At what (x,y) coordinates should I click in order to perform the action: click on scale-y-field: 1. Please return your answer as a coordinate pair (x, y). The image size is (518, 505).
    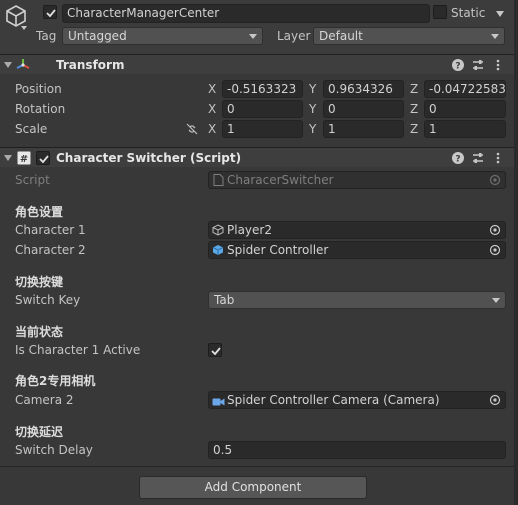
    Looking at the image, I should click on (363, 129).